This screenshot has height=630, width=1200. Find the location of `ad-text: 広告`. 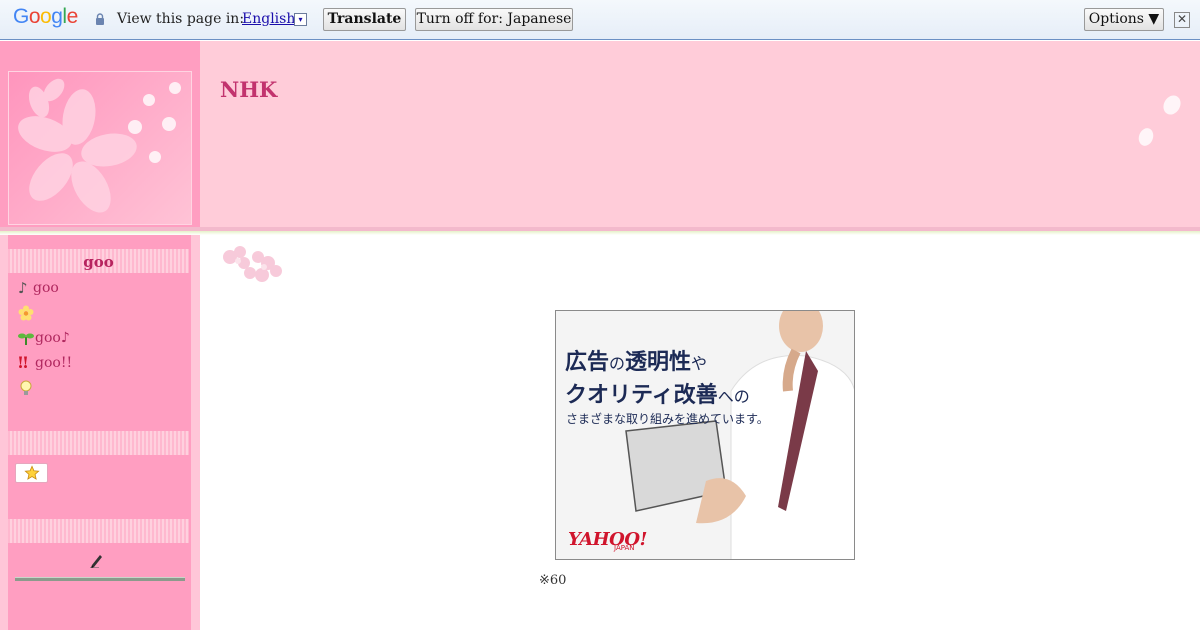

ad-text: 広告 is located at coordinates (587, 362).